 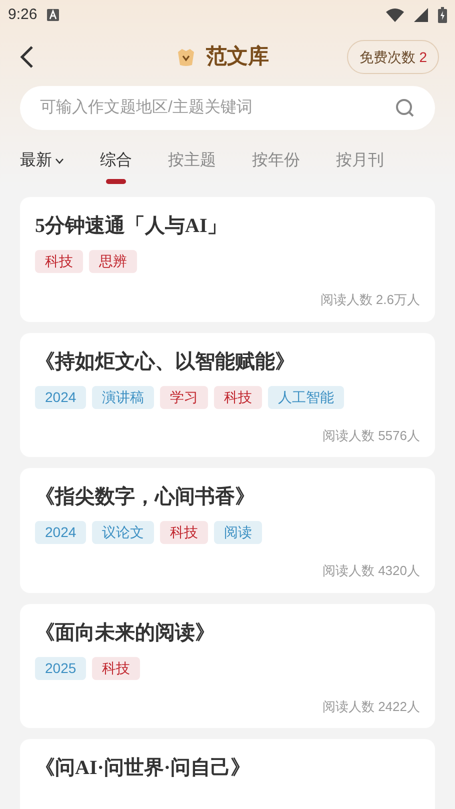 What do you see at coordinates (145, 497) in the screenshot?
I see `article-title: 《指尖数字，心间书香》` at bounding box center [145, 497].